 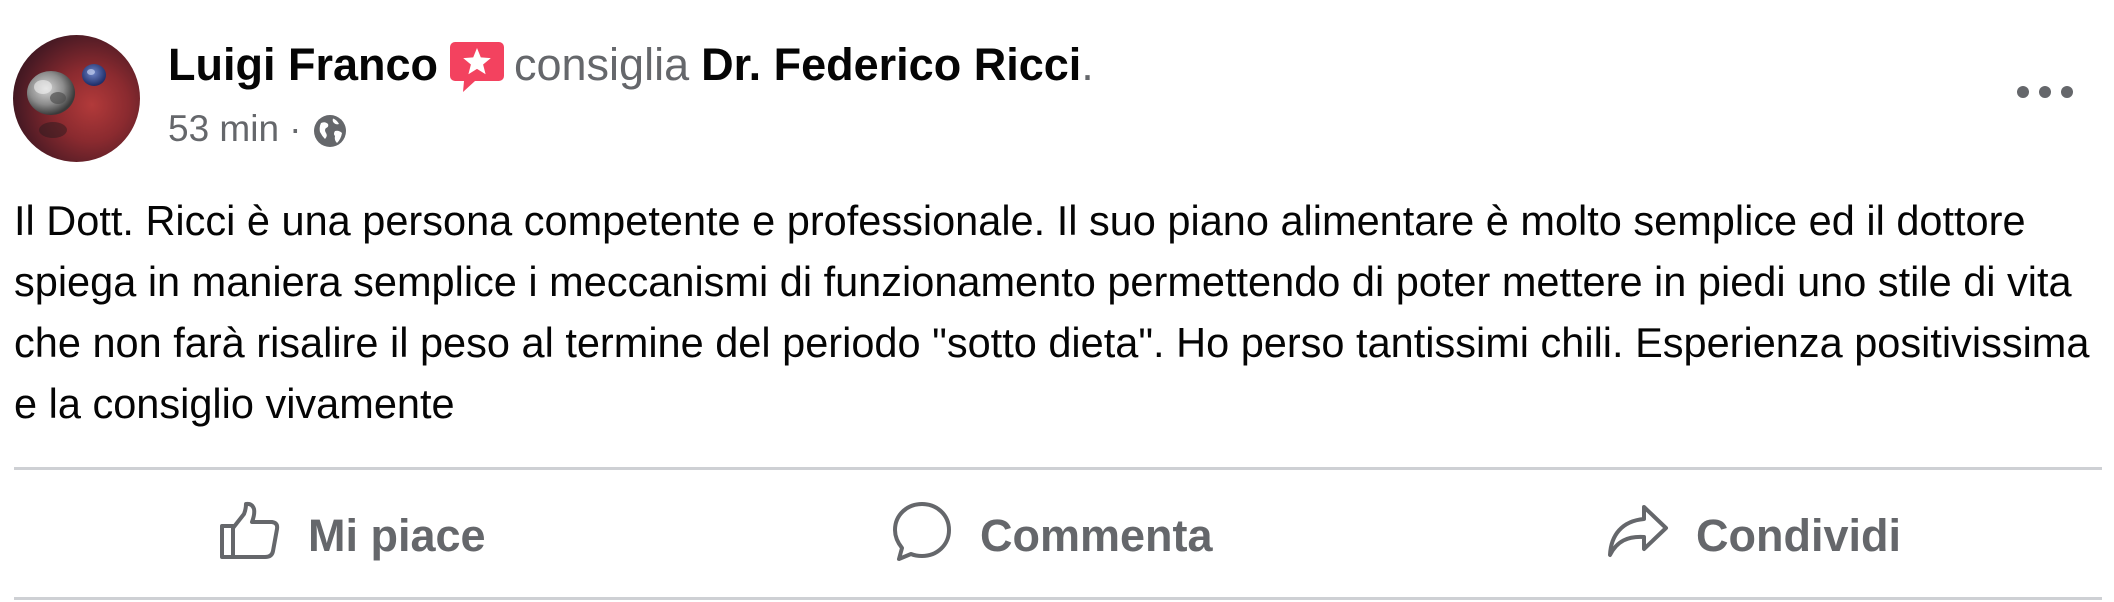 I want to click on header-period: ., so click(x=1087, y=64).